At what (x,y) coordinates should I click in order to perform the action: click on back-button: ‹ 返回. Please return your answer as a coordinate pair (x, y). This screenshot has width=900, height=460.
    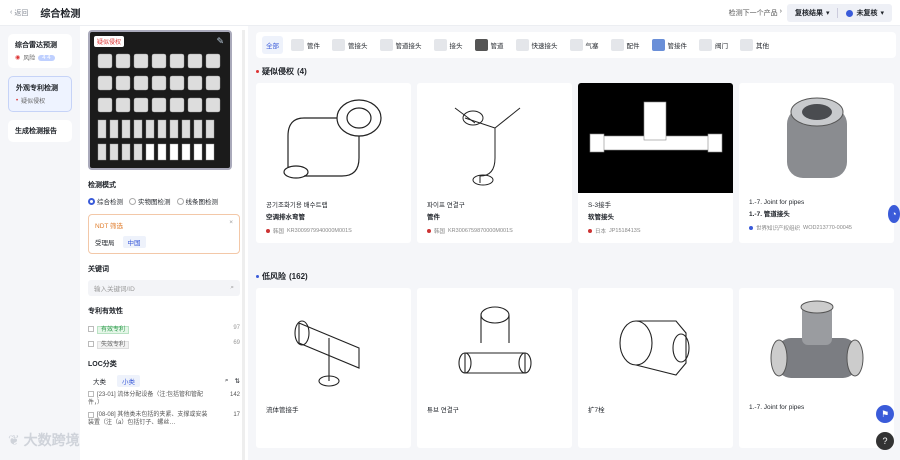
    Looking at the image, I should click on (19, 13).